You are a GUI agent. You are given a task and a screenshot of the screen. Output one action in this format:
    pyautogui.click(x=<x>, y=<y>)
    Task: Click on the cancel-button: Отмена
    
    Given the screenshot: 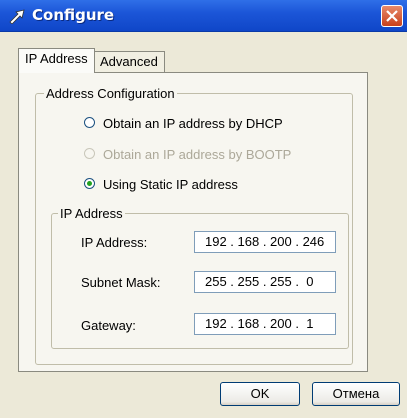 What is the action you would take?
    pyautogui.click(x=356, y=394)
    